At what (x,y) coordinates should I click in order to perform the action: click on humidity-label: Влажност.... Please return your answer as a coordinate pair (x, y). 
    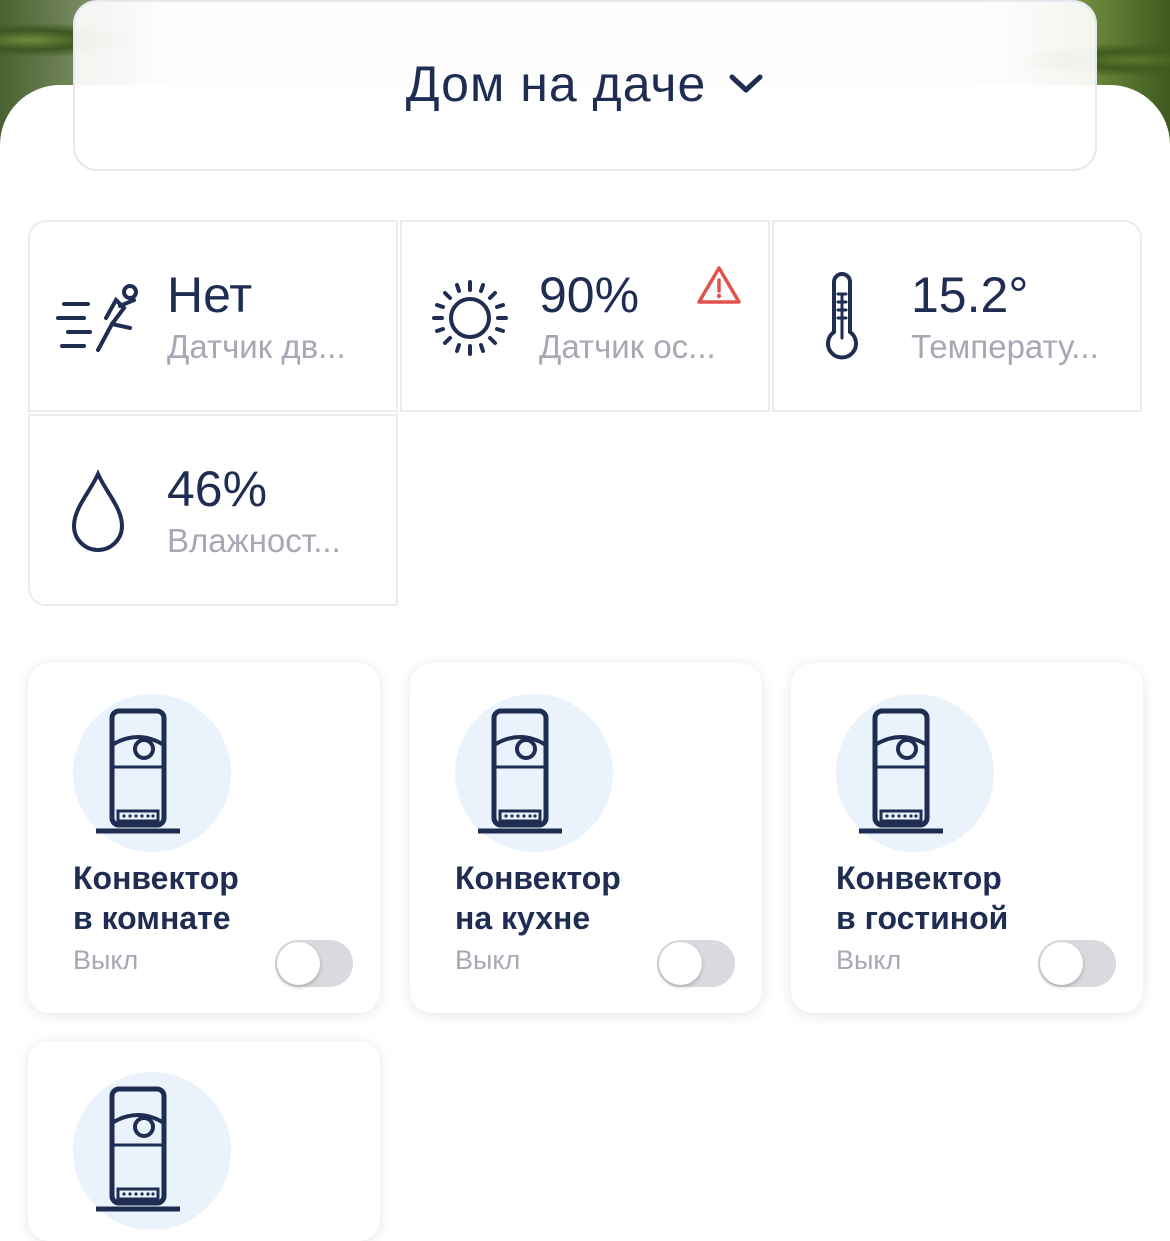
    Looking at the image, I should click on (254, 540).